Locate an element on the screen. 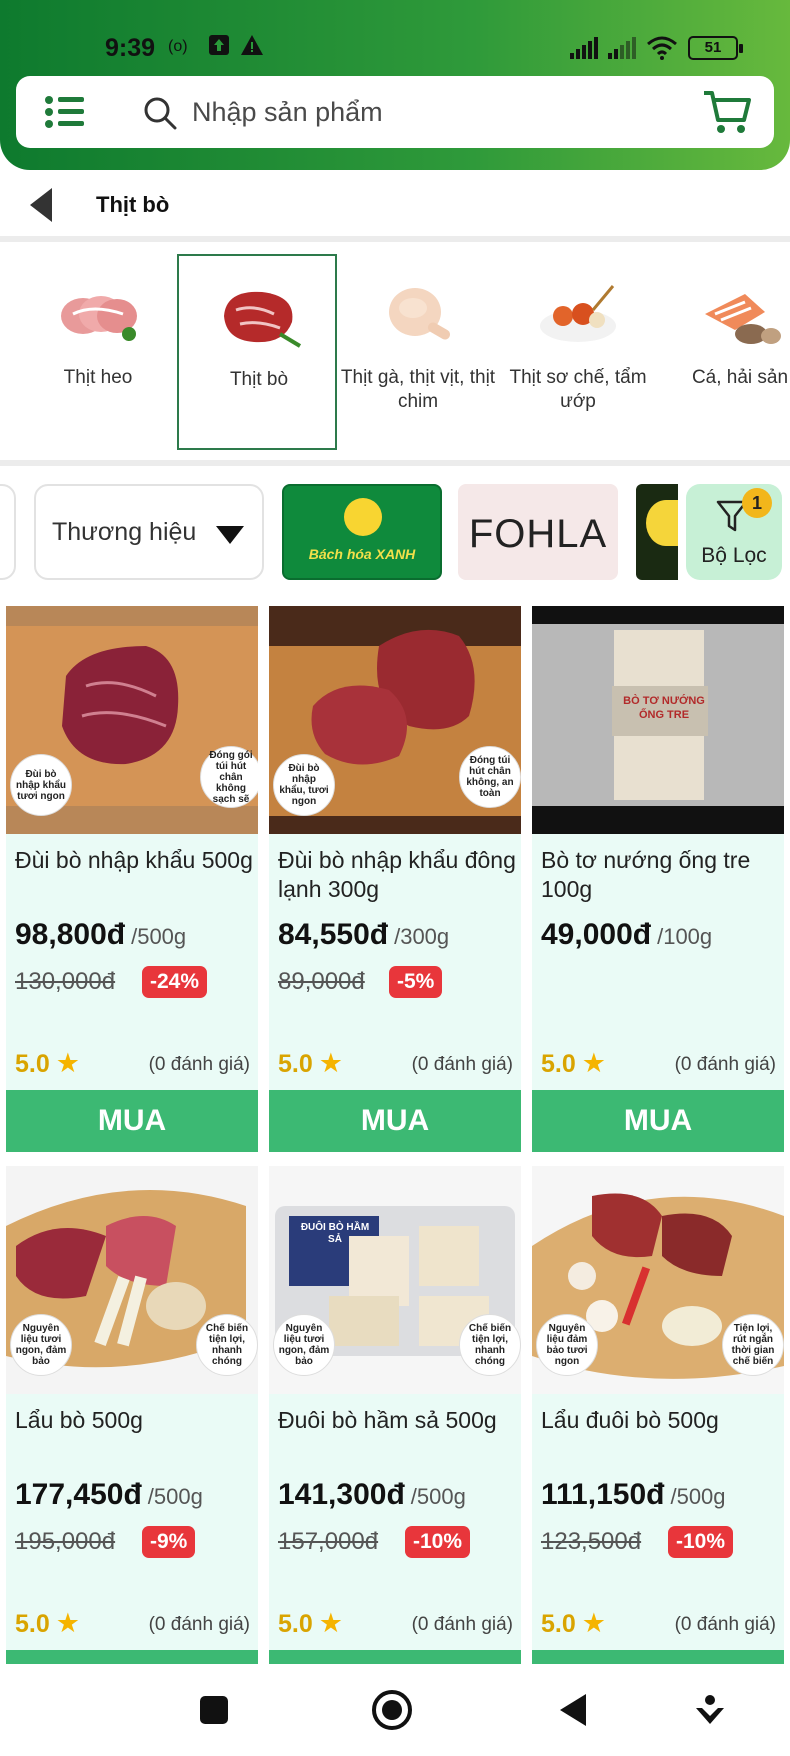  back-nav-icon is located at coordinates (574, 1710).